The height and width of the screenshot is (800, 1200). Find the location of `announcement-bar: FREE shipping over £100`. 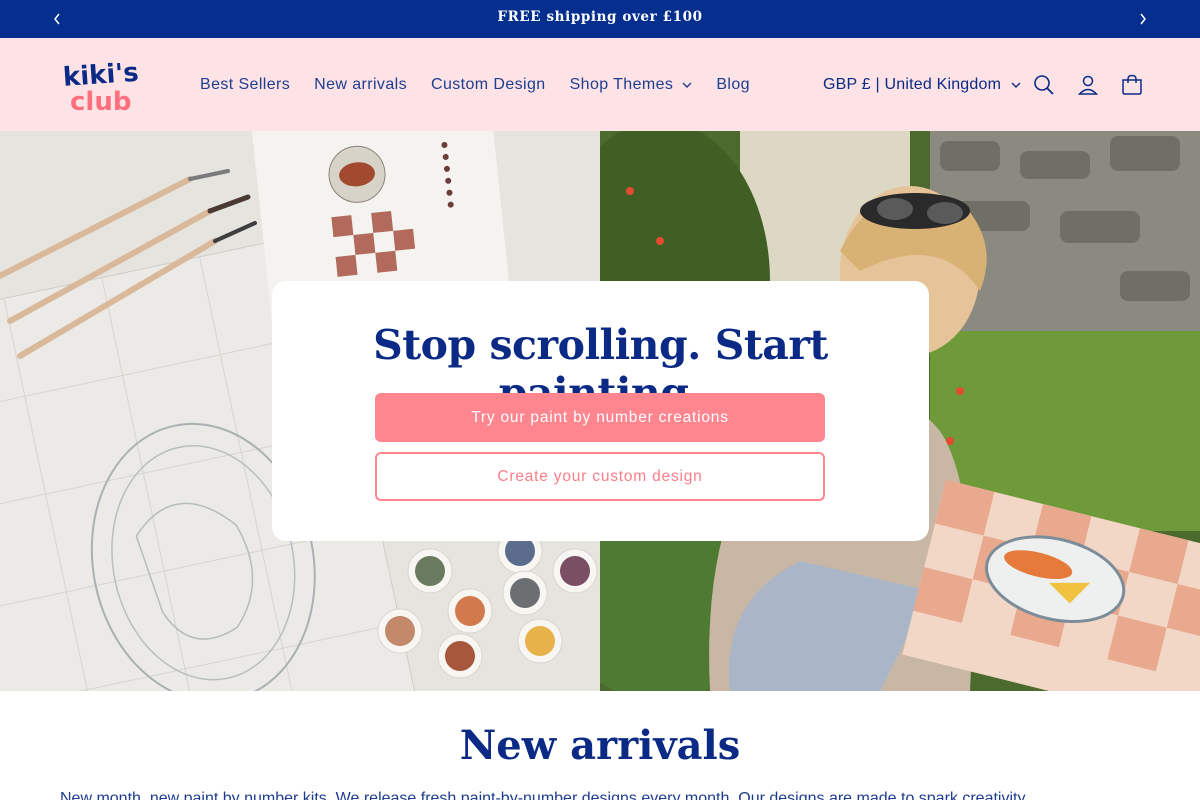

announcement-bar: FREE shipping over £100 is located at coordinates (600, 19).